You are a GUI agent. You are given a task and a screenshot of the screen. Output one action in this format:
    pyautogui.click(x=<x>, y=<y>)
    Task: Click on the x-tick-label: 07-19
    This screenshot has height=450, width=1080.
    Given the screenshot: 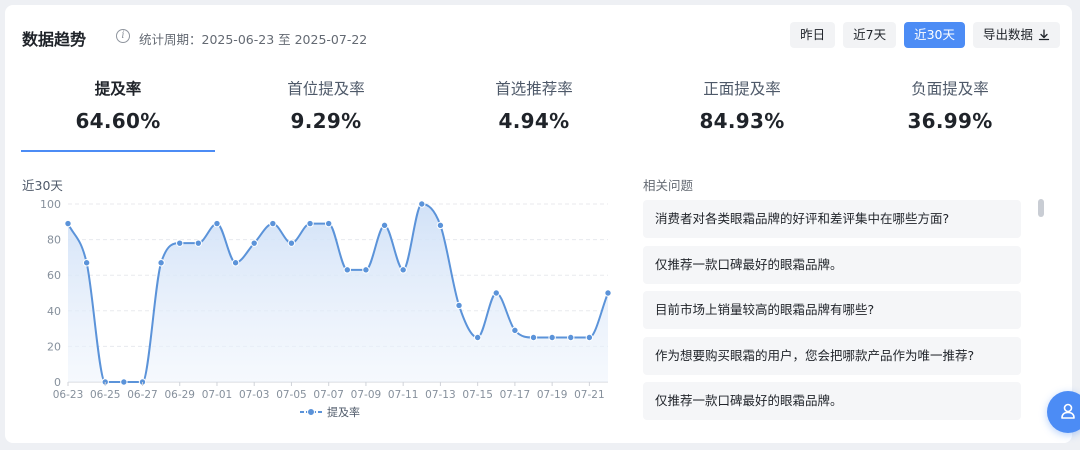 What is the action you would take?
    pyautogui.click(x=552, y=395)
    